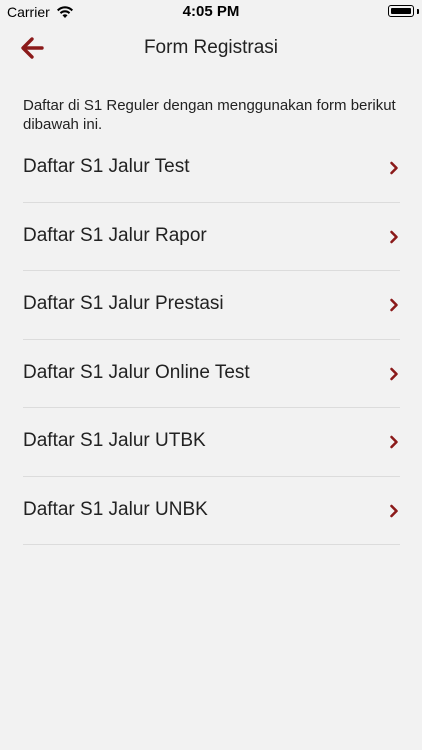 The image size is (422, 750). I want to click on battery-icon, so click(401, 11).